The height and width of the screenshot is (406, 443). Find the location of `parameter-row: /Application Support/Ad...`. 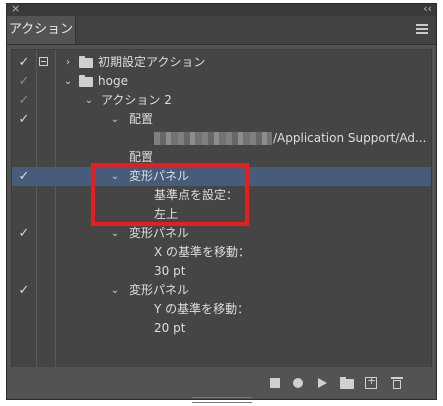

parameter-row: /Application Support/Ad... is located at coordinates (221, 138).